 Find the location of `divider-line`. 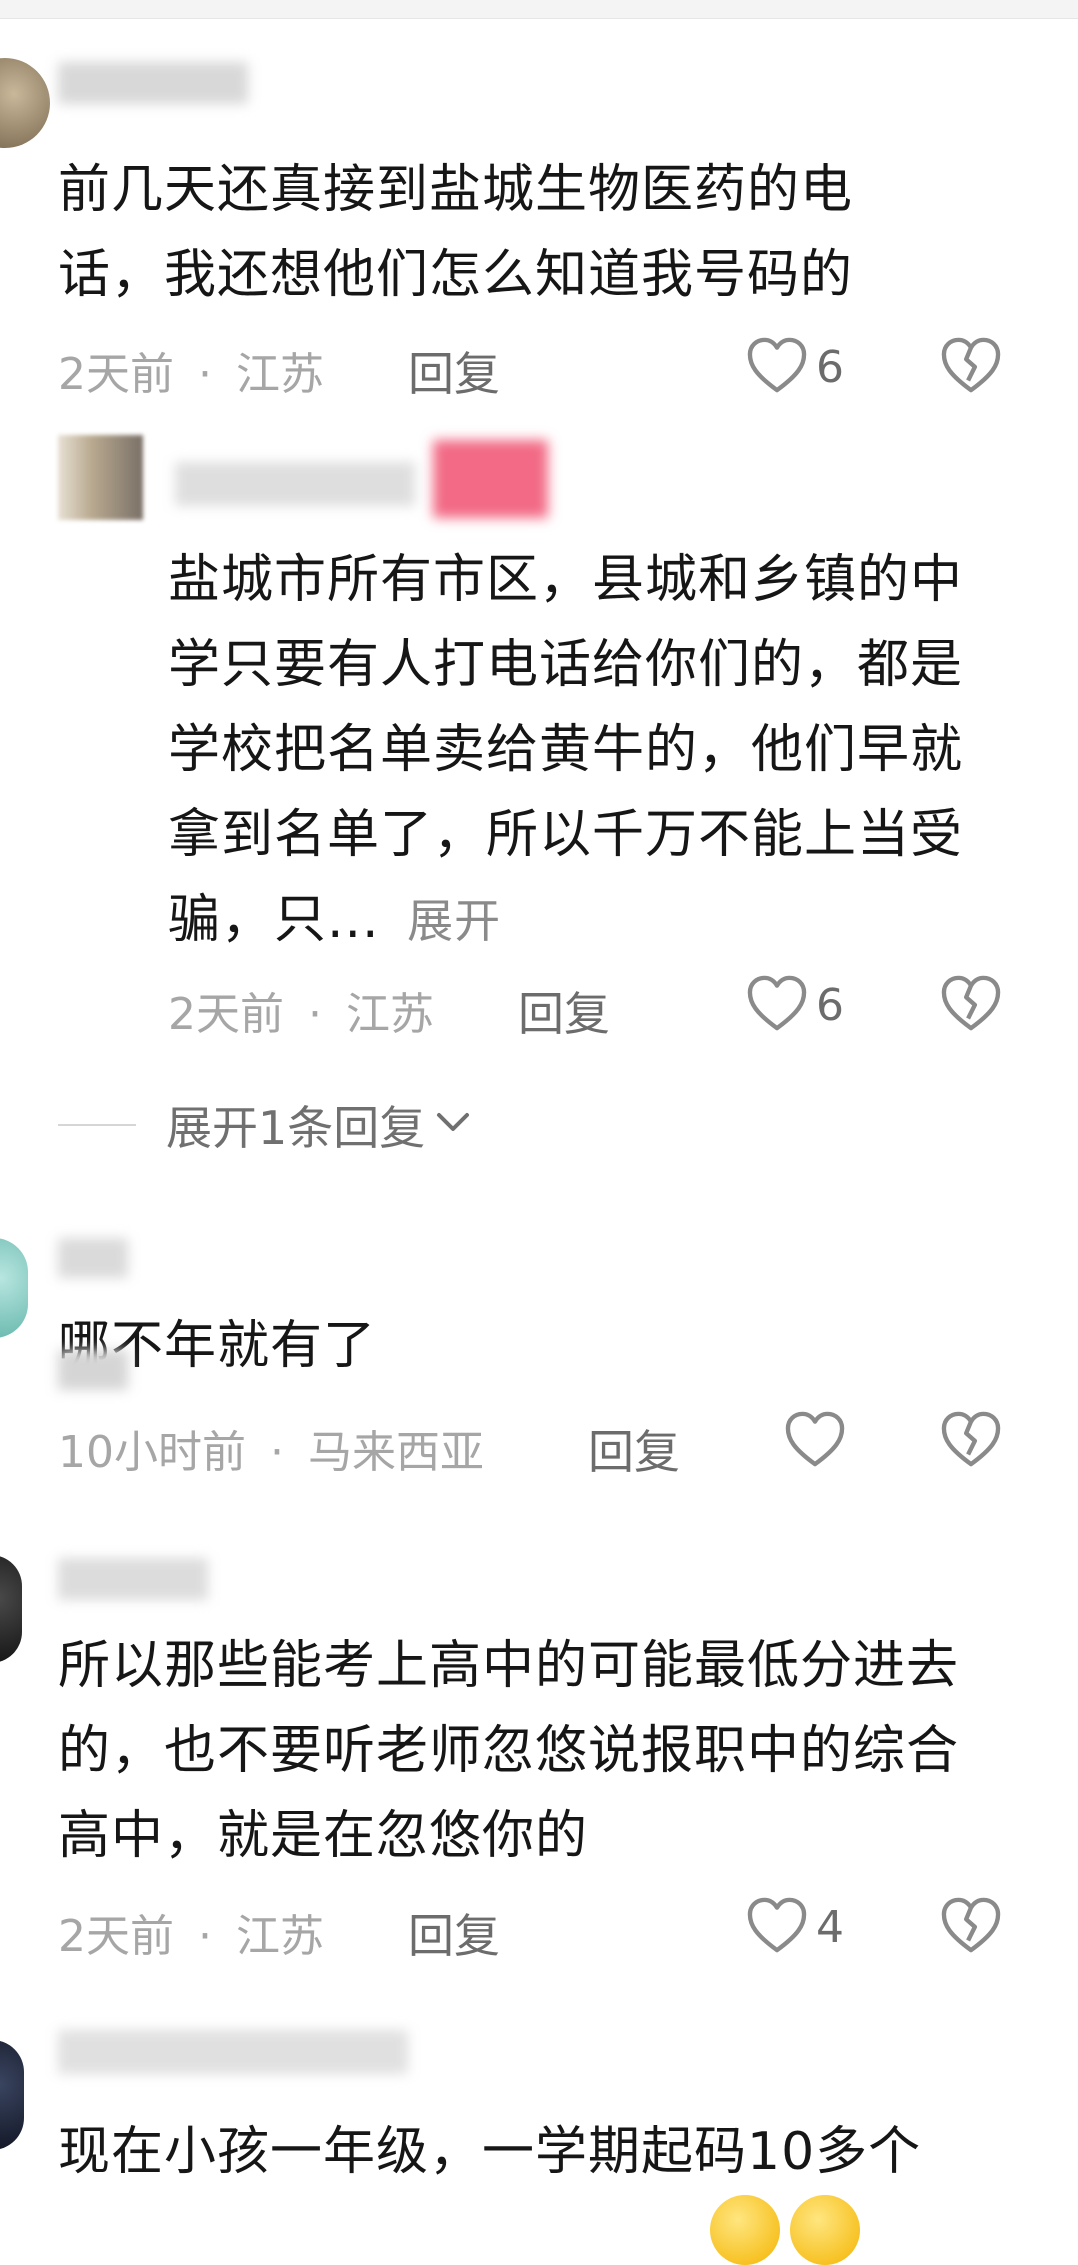

divider-line is located at coordinates (97, 1125).